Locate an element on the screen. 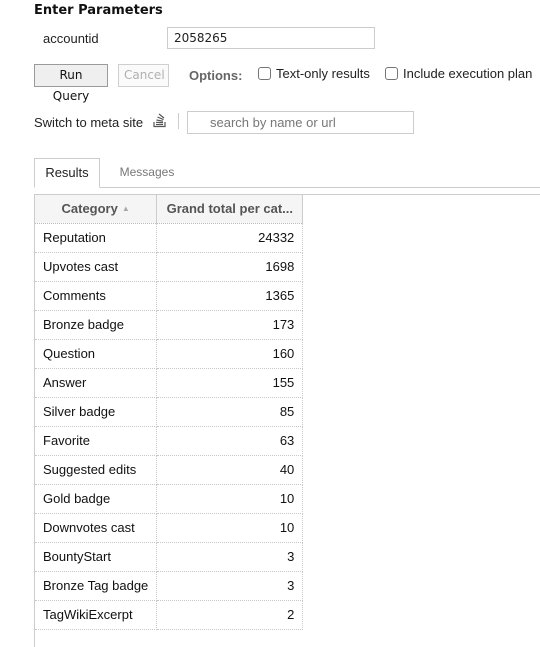 The image size is (540, 647). table-row: Suggested edits 40 is located at coordinates (169, 470).